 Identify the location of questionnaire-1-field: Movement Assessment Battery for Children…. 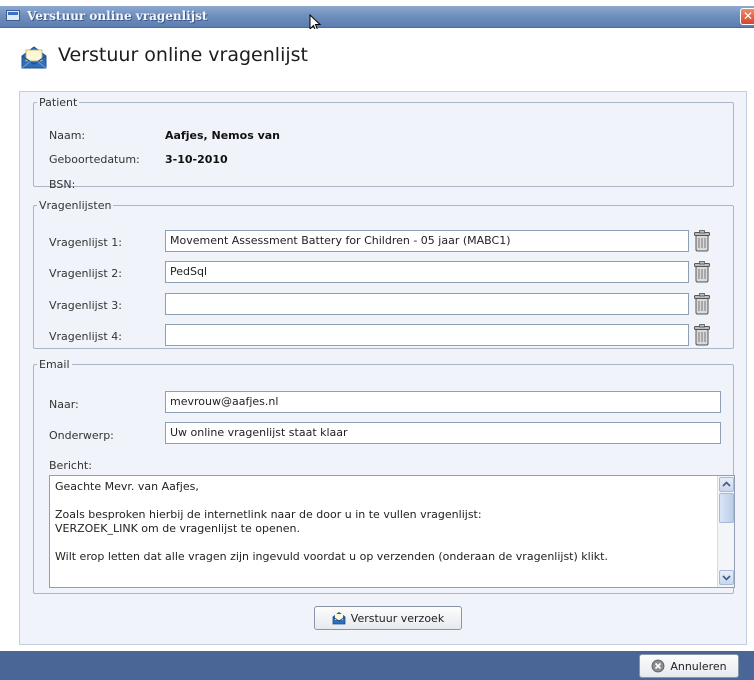
(427, 241).